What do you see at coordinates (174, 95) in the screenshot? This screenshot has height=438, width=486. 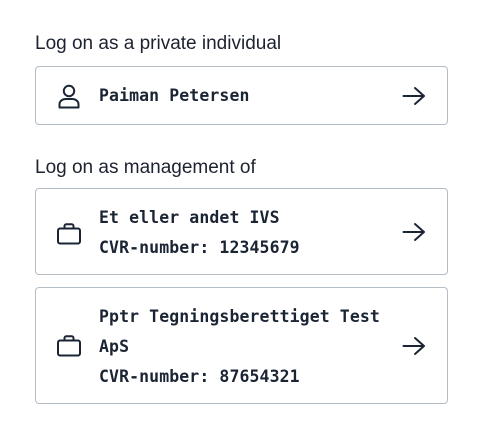 I see `person-name: Paiman Petersen` at bounding box center [174, 95].